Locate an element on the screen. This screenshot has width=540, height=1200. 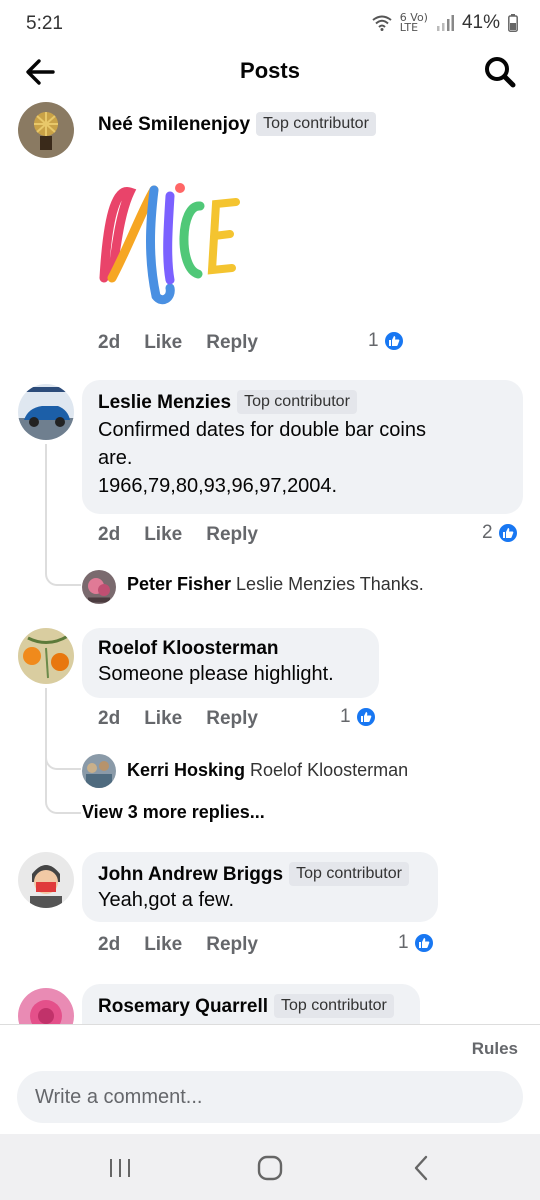
comment-text: Yeah,got a few. is located at coordinates (166, 900).